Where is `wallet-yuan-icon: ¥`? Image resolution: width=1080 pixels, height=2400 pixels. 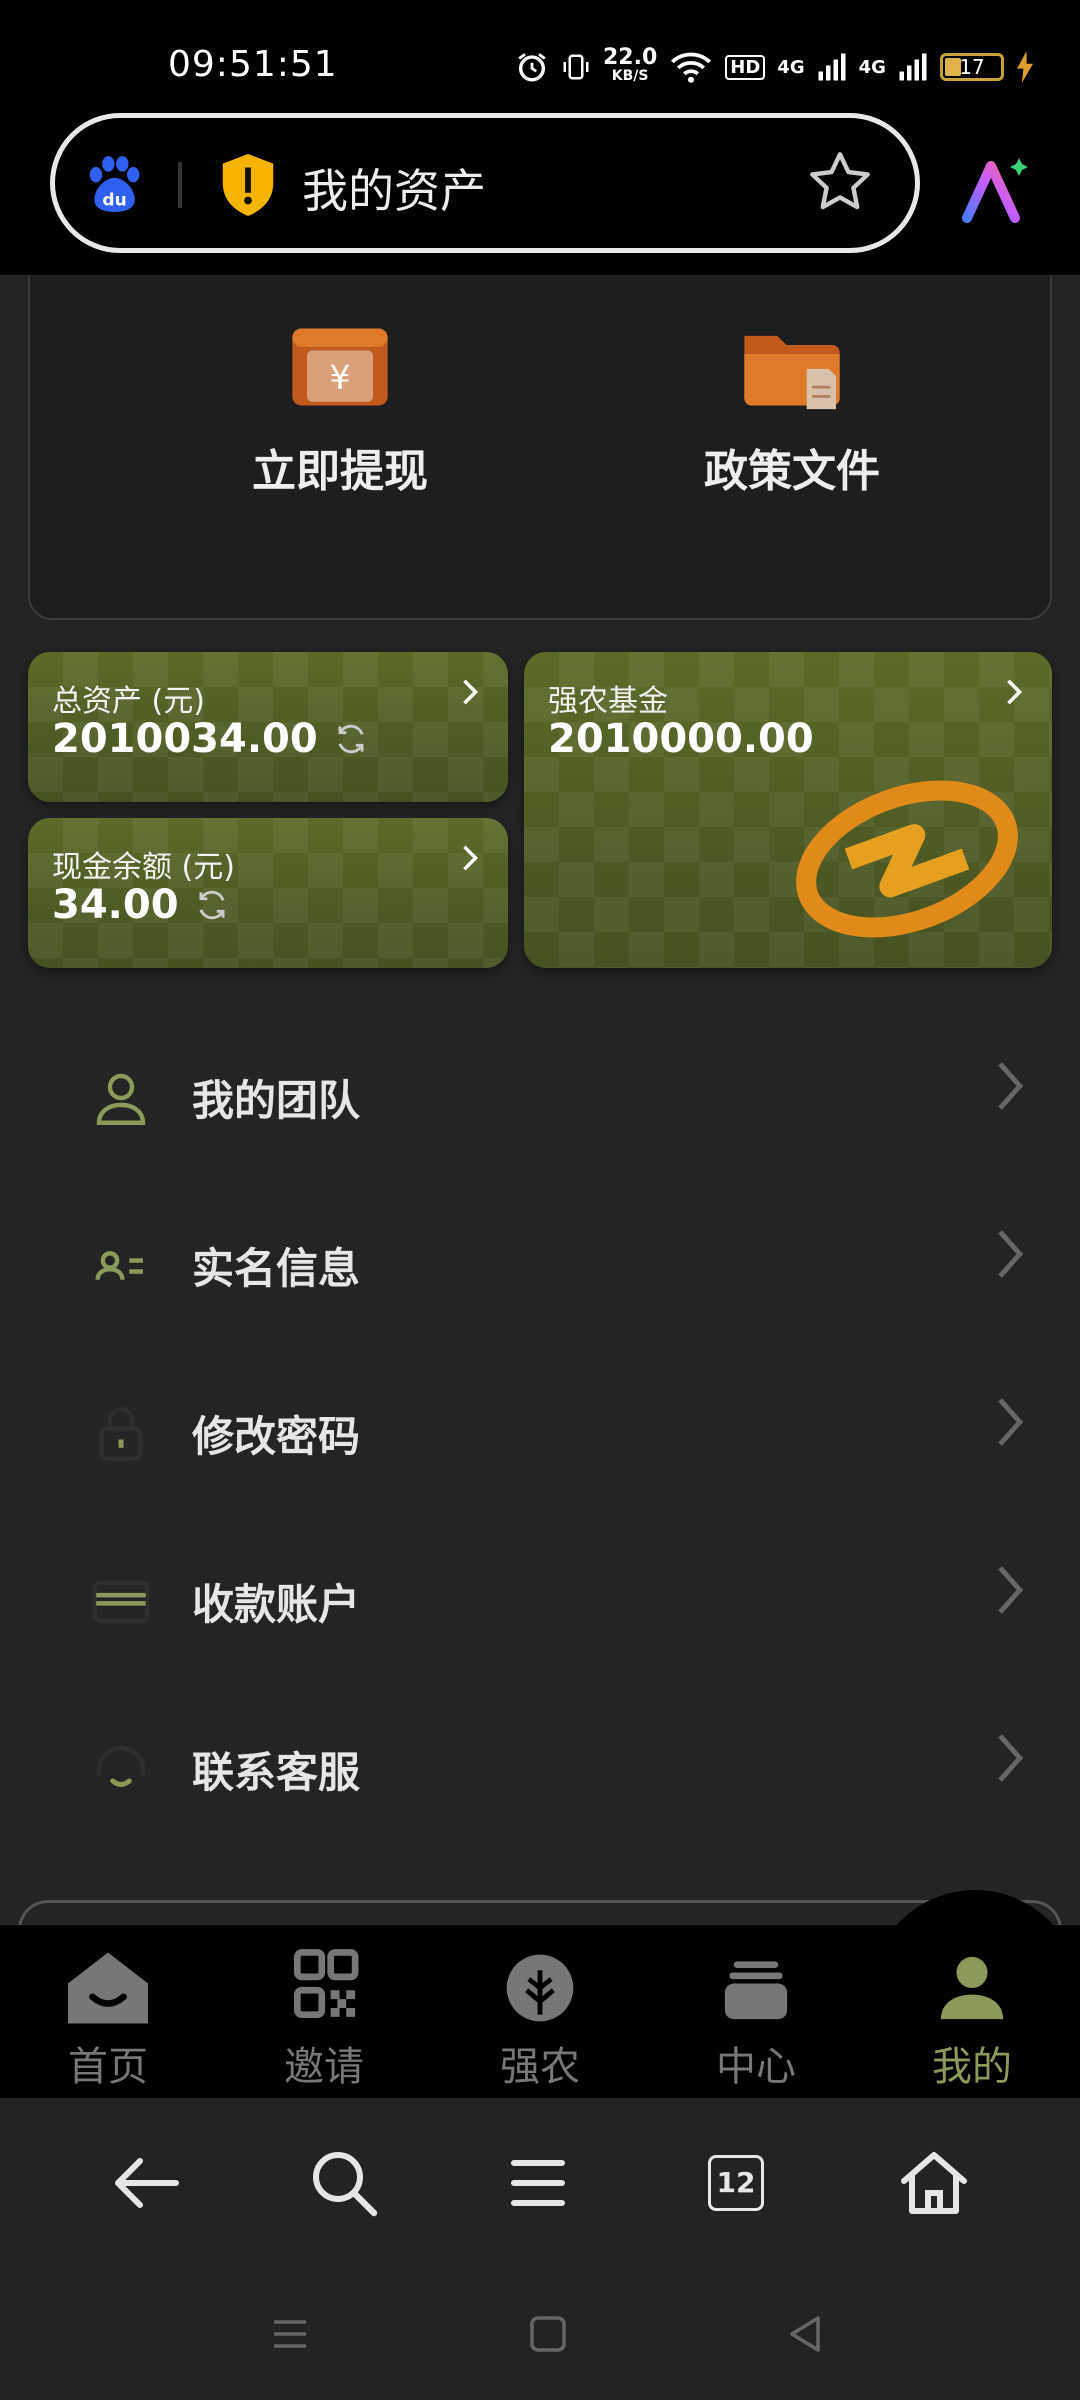
wallet-yuan-icon: ¥ is located at coordinates (340, 367).